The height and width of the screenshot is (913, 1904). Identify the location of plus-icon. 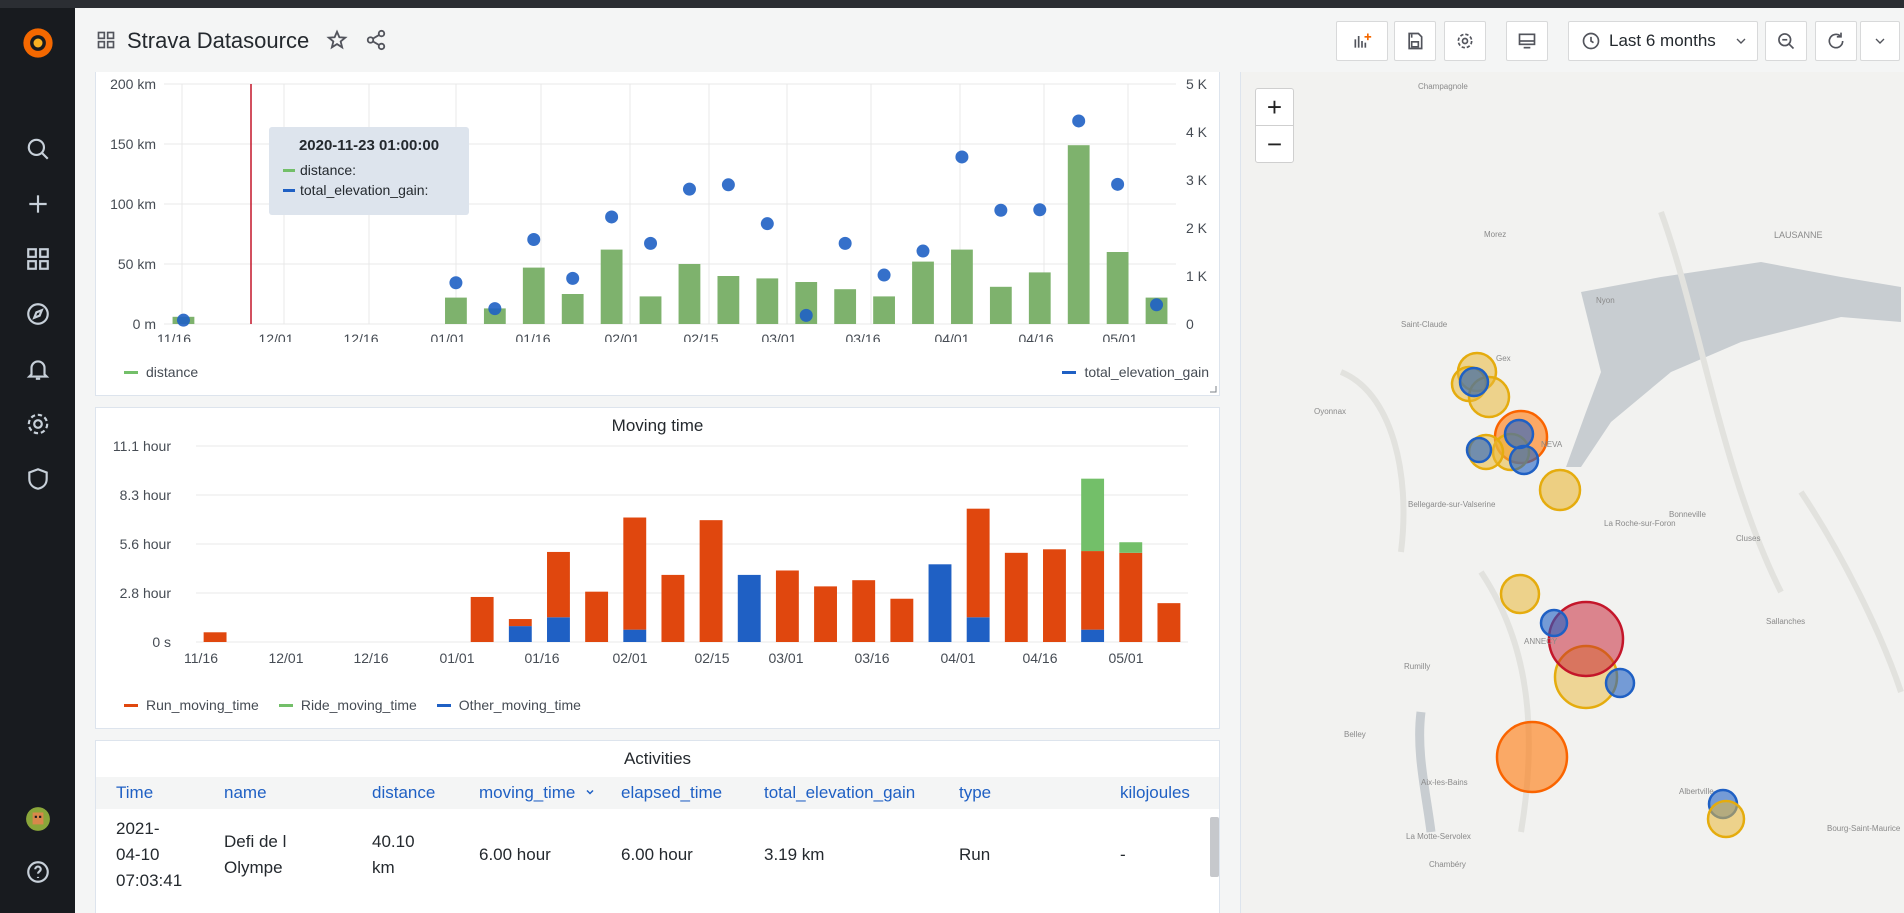
(38, 204).